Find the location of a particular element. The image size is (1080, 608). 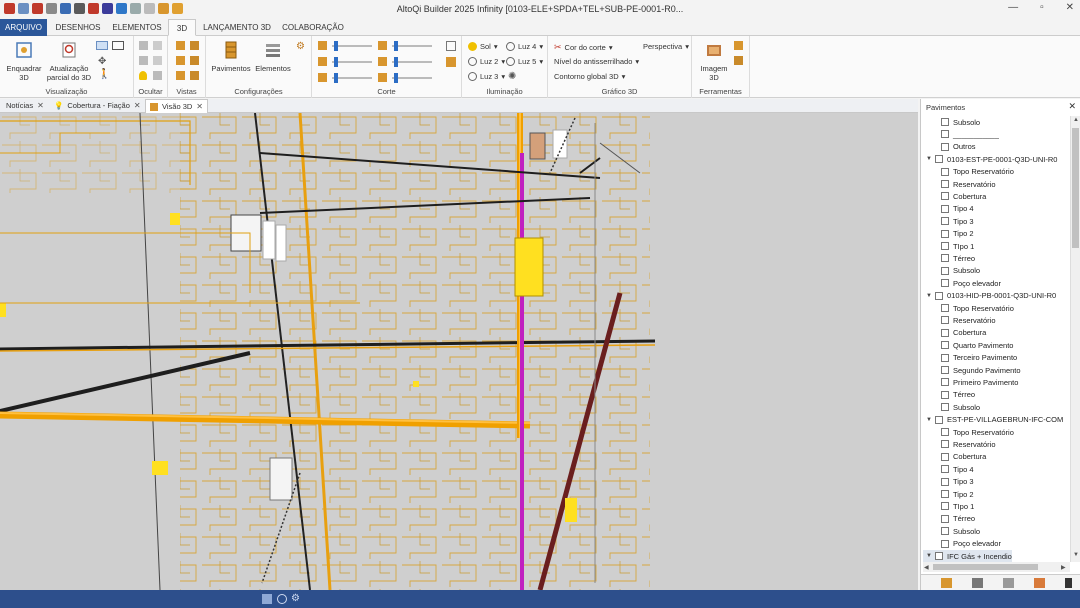

tree-group: ▼ EST-PE-VILLAGEBRUN-IFC-COM is located at coordinates (993, 420).